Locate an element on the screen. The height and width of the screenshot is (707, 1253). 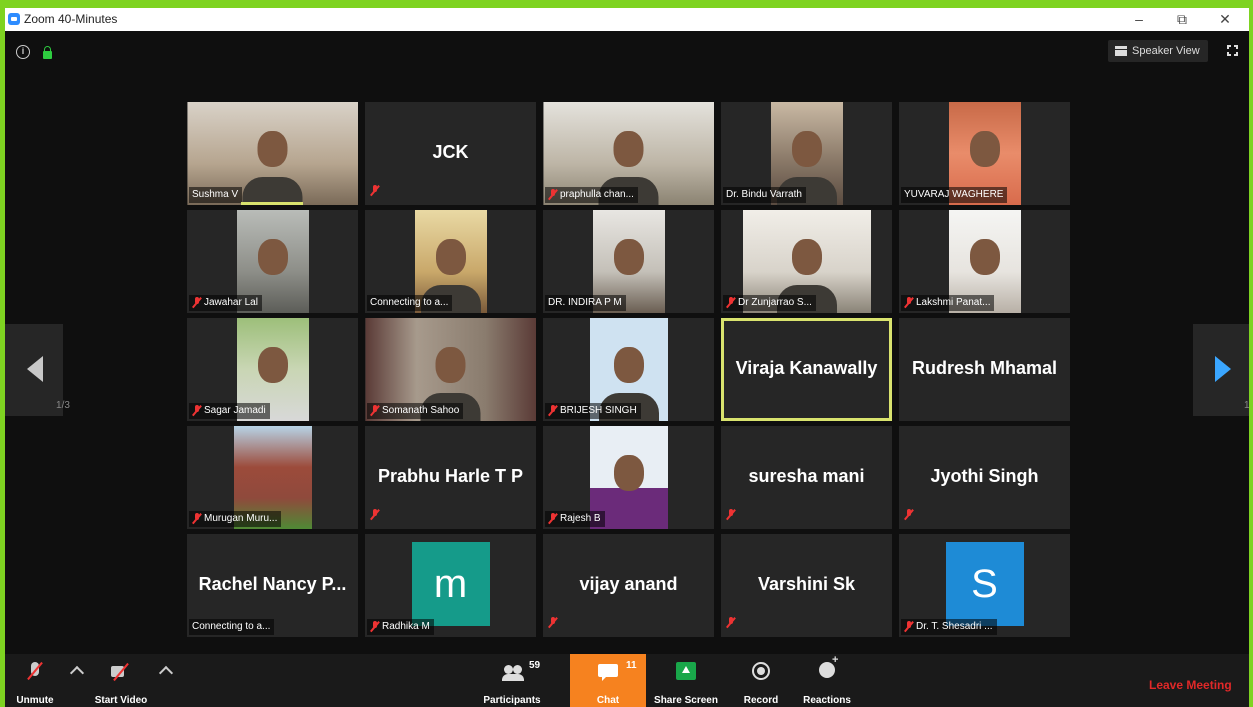
record-button: Record is located at coordinates (761, 680).